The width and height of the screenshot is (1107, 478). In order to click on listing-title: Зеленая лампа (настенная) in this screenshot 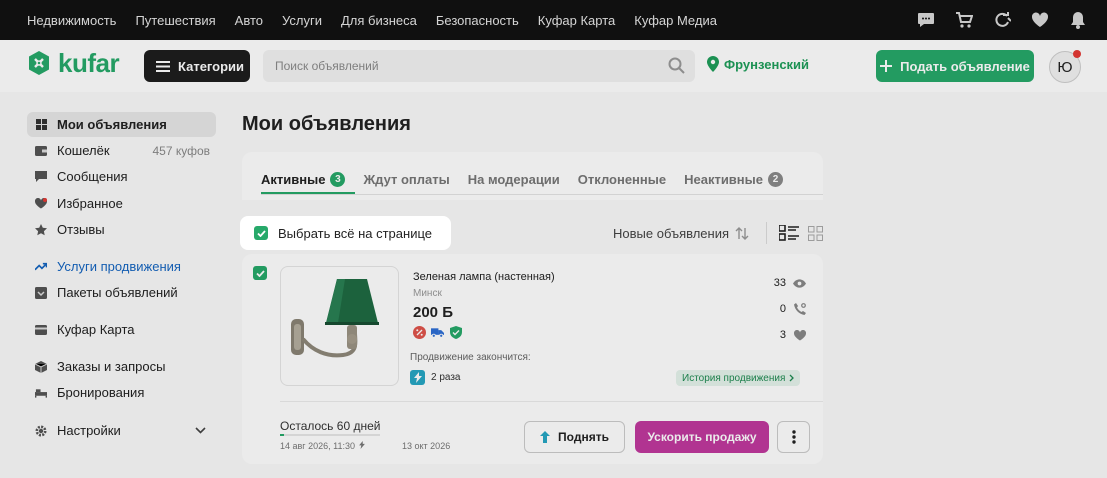, I will do `click(484, 277)`.